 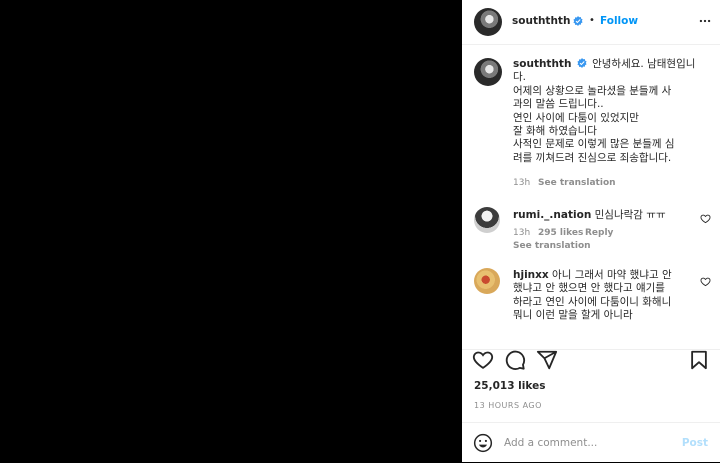 I want to click on comment-line: 했냐고 안 했으면 안 했다고 얘기를, so click(x=589, y=288).